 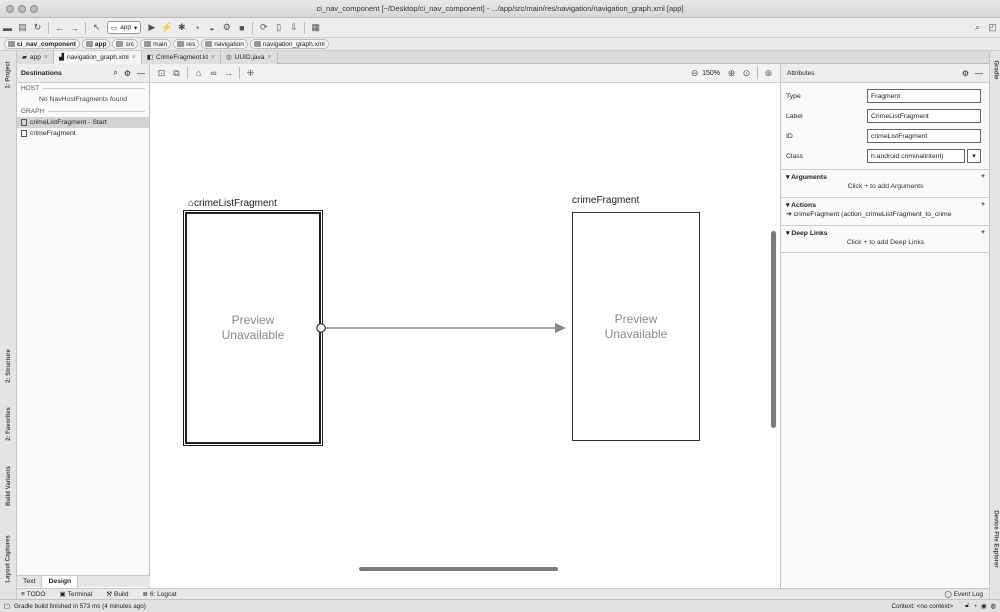 What do you see at coordinates (213, 73) in the screenshot?
I see `deep-link-icon: ∞` at bounding box center [213, 73].